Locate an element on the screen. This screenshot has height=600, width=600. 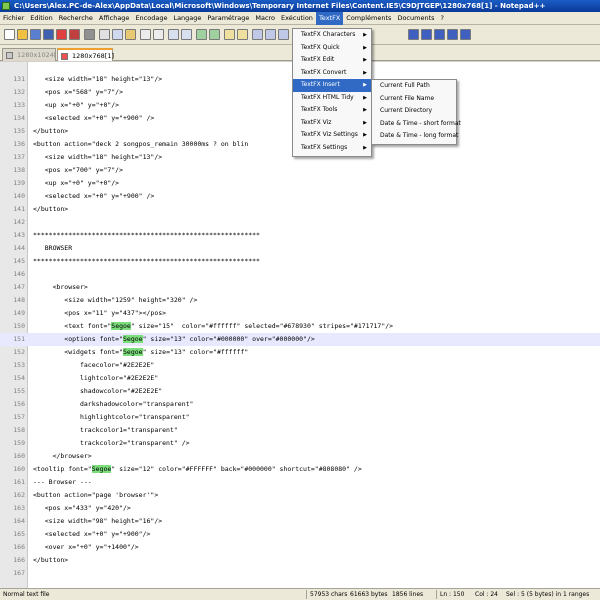
code-text: facecolor="#2E2E2E" is located at coordinates (94, 365).